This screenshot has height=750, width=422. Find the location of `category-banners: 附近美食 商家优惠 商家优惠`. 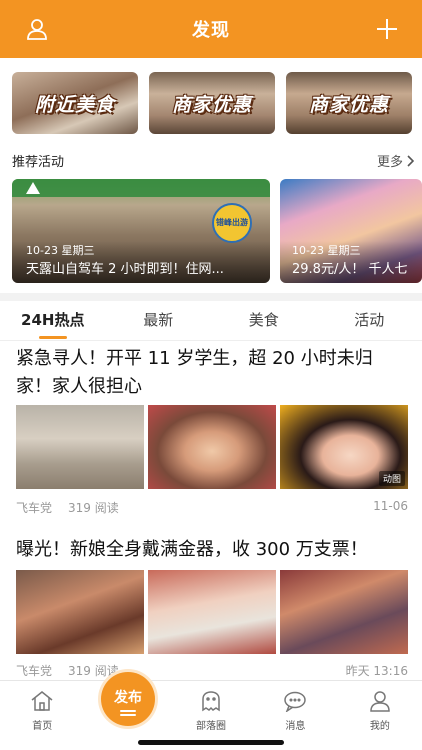

category-banners: 附近美食 商家优惠 商家优惠 is located at coordinates (217, 103).